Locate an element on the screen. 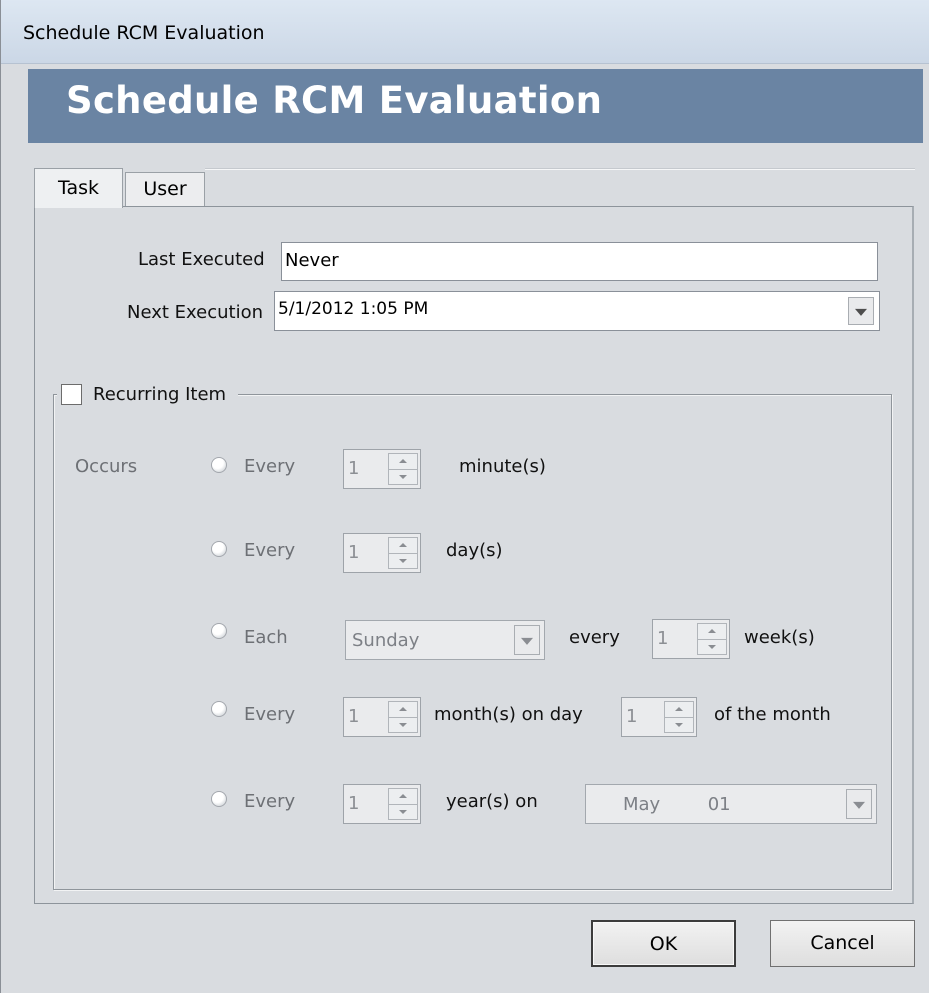 The image size is (929, 993). years-stepper-buttons is located at coordinates (403, 804).